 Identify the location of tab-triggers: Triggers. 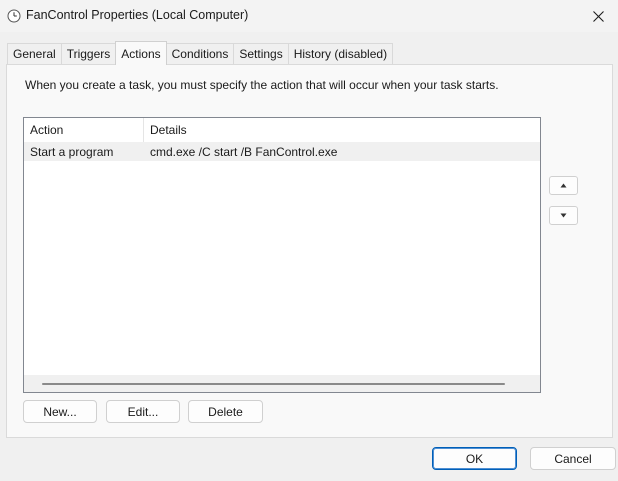
(88, 53).